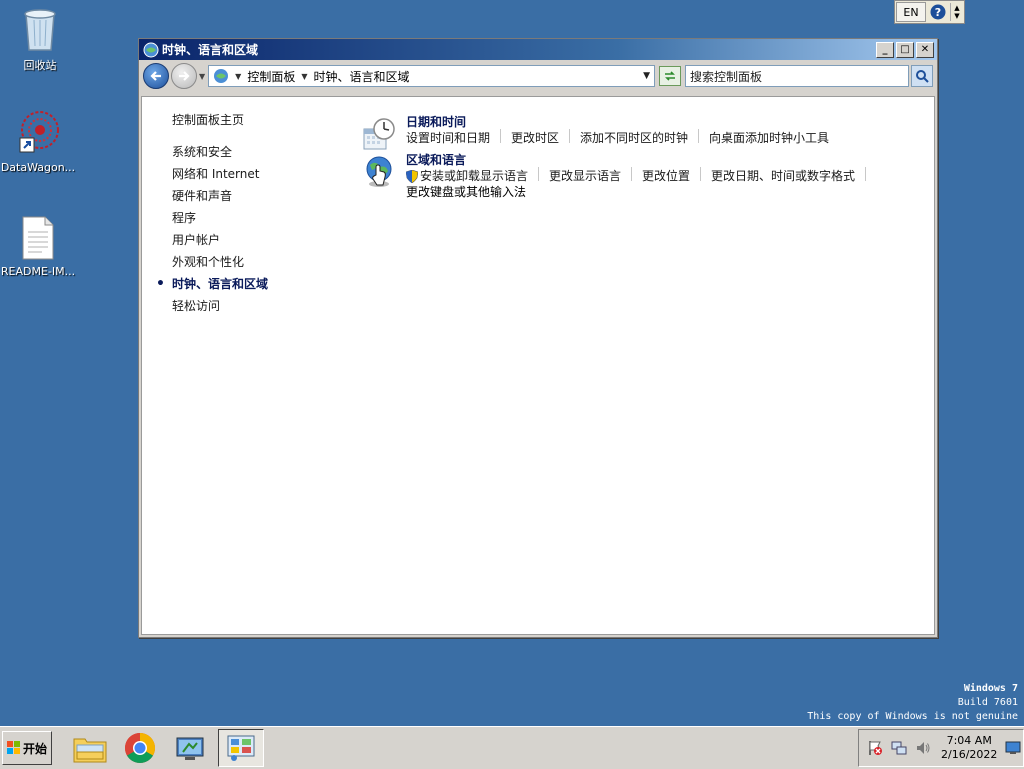  I want to click on link-label: 安装或卸载显示语言, so click(474, 176).